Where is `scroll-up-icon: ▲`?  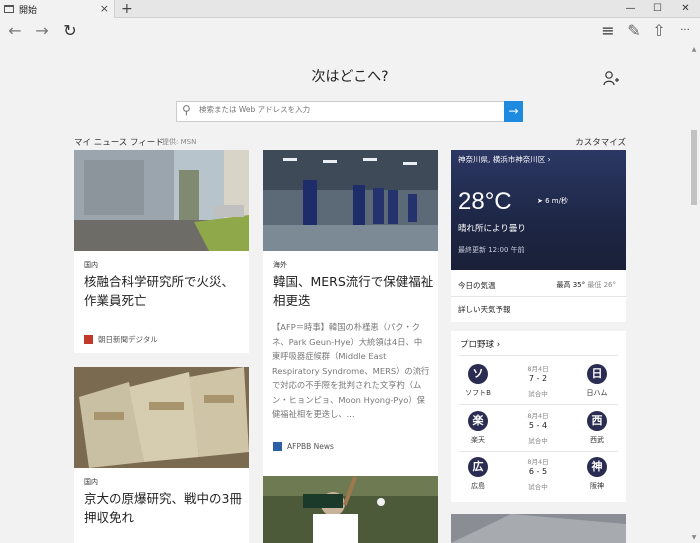
scroll-up-icon: ▲ is located at coordinates (694, 49).